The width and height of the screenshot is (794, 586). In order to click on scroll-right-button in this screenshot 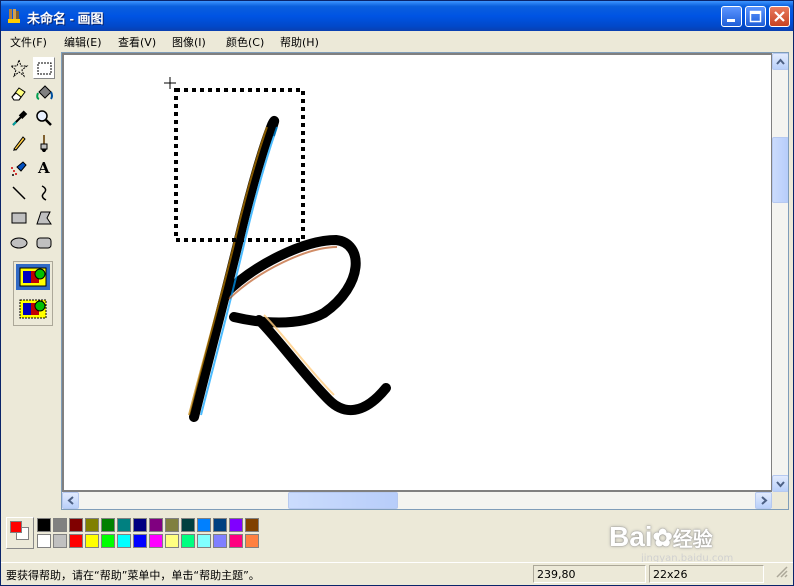, I will do `click(763, 500)`.